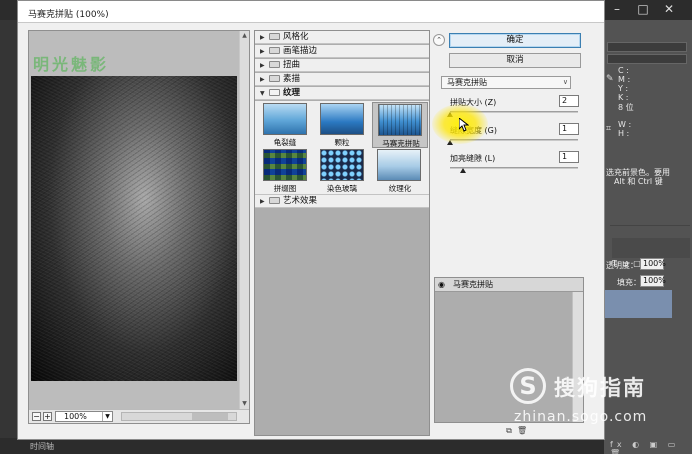 The width and height of the screenshot is (692, 454). I want to click on tools-panel, so click(8, 230).